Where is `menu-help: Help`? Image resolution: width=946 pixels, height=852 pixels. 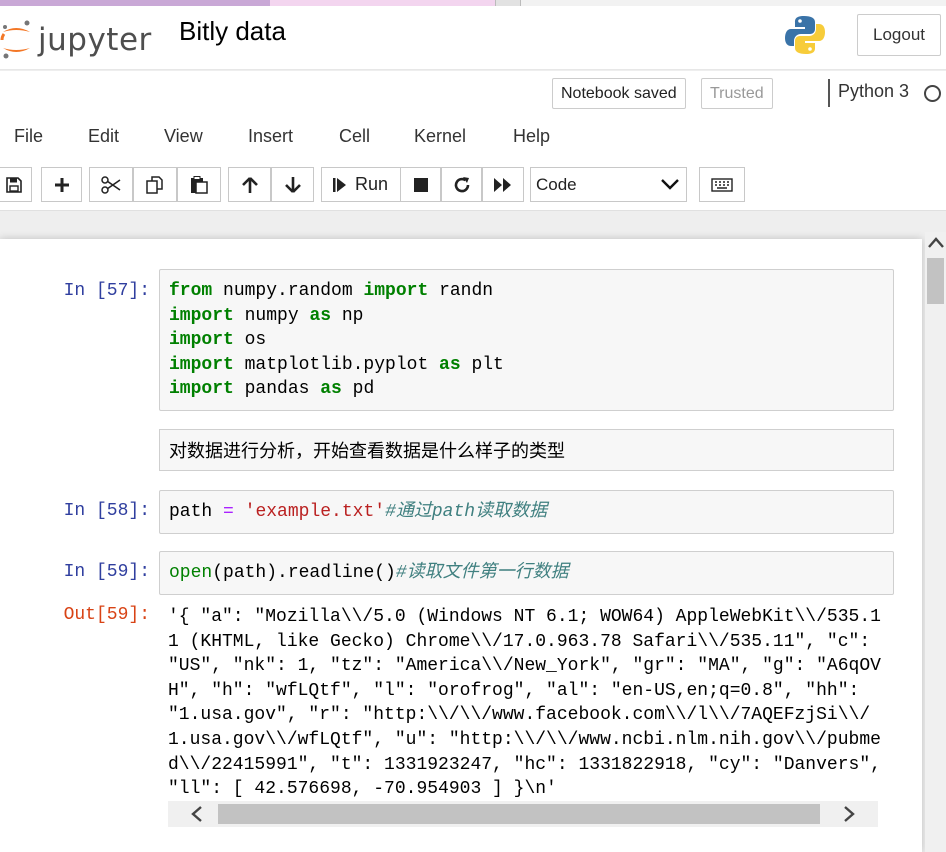 menu-help: Help is located at coordinates (531, 136).